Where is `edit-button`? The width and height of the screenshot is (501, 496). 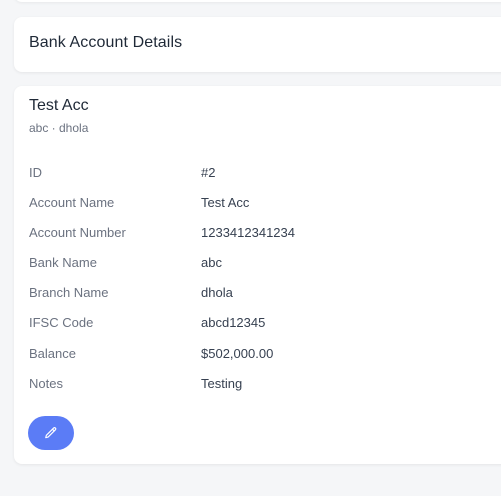 edit-button is located at coordinates (51, 433).